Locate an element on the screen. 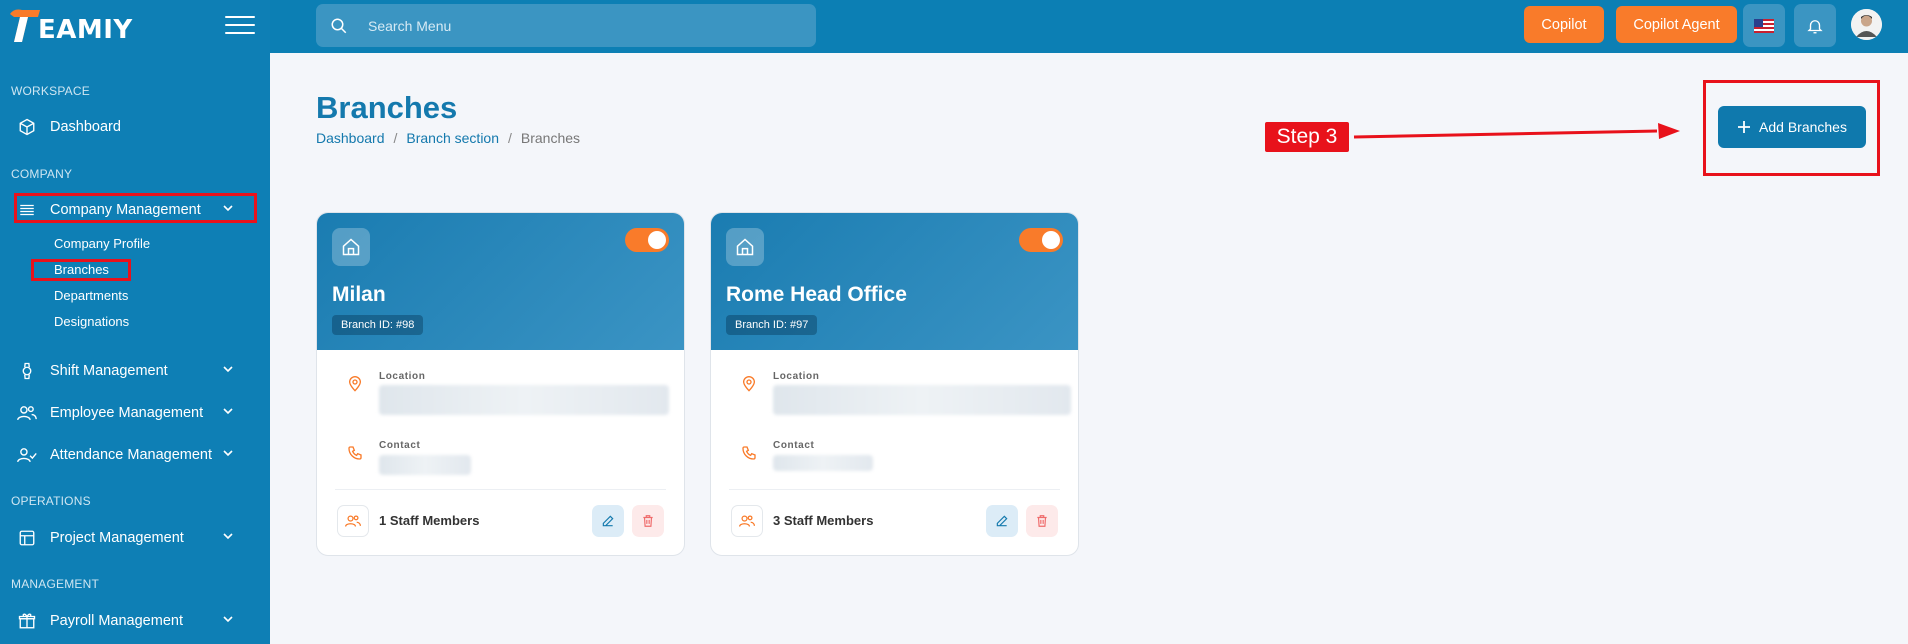  users-icon is located at coordinates (27, 413).